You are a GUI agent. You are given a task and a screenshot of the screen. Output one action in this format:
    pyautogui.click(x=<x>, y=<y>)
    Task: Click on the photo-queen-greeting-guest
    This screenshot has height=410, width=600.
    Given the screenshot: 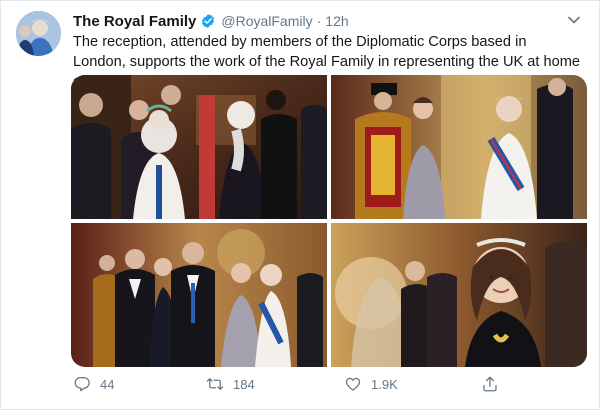 What is the action you would take?
    pyautogui.click(x=199, y=147)
    